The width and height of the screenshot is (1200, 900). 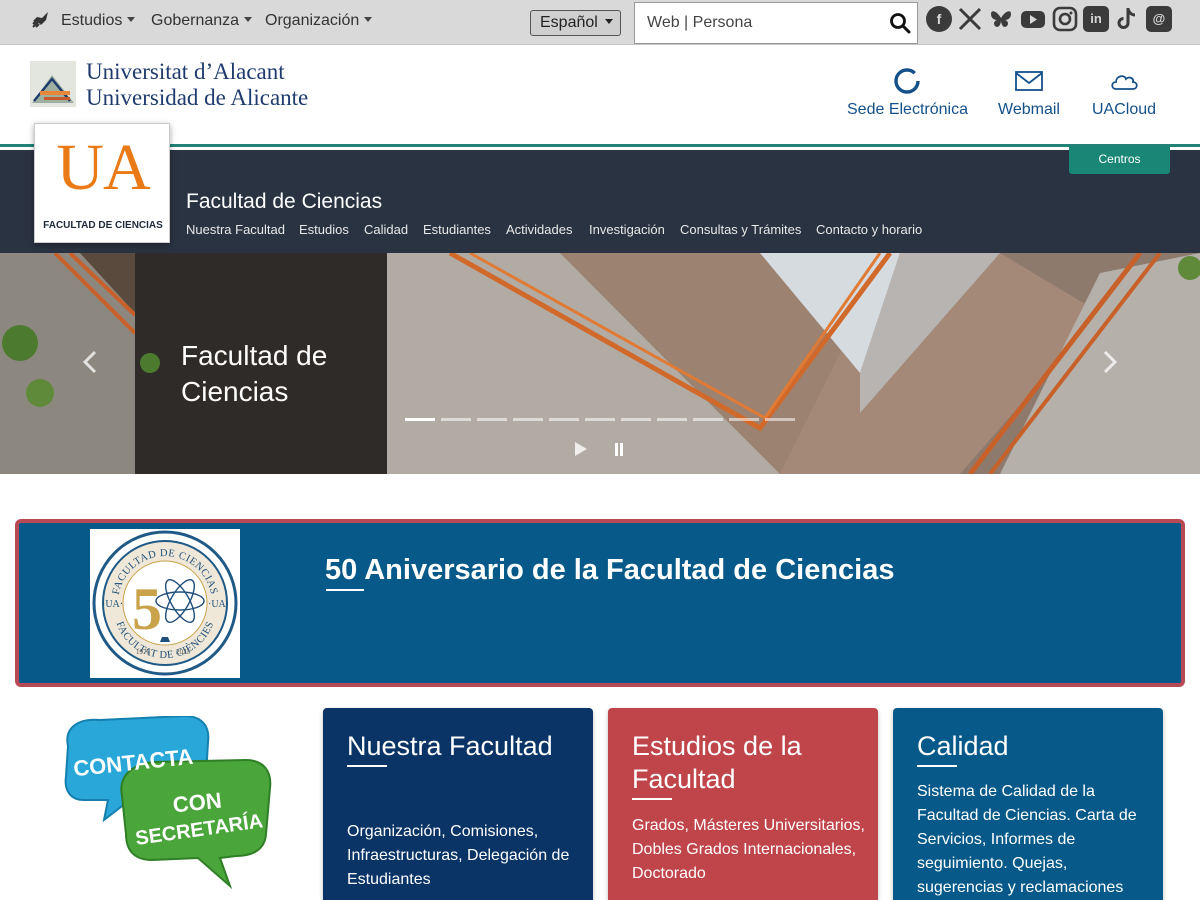 I want to click on search-box, so click(x=776, y=23).